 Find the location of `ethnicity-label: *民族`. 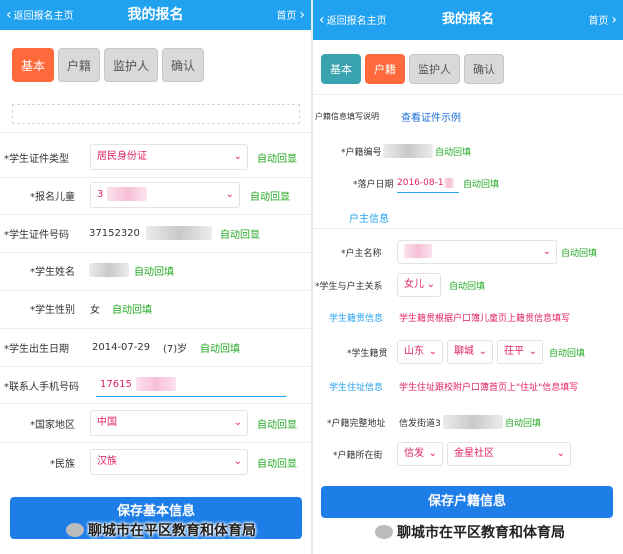

ethnicity-label: *民族 is located at coordinates (62, 464).